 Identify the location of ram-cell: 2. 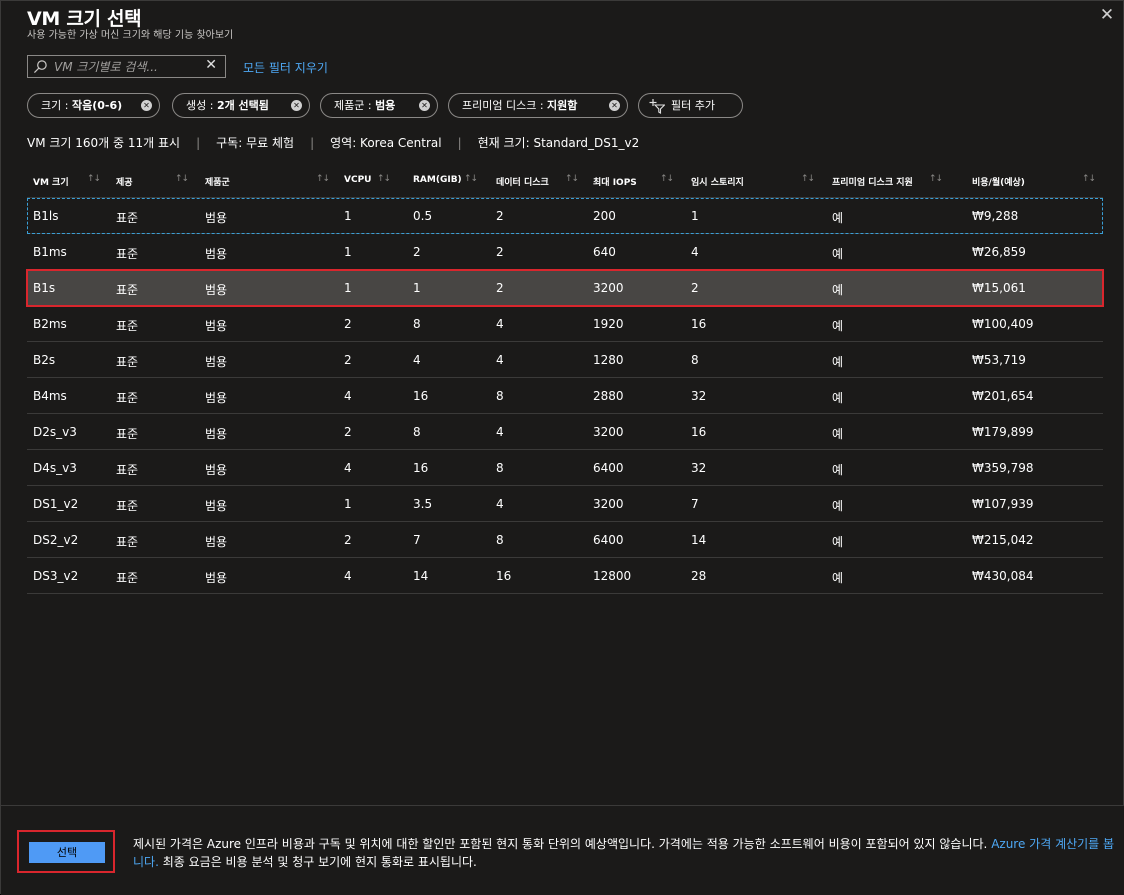
(417, 252).